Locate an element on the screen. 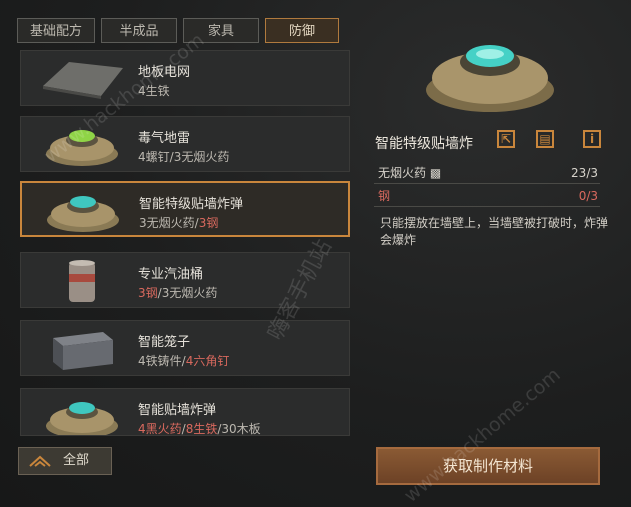  tab-furniture: 家具 is located at coordinates (221, 30).